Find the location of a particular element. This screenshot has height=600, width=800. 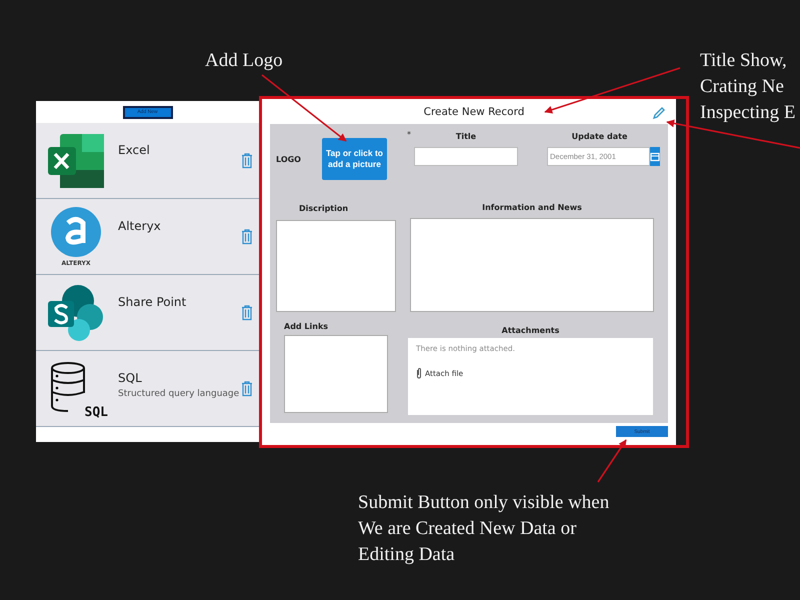

update-date-label: Update date is located at coordinates (600, 136).